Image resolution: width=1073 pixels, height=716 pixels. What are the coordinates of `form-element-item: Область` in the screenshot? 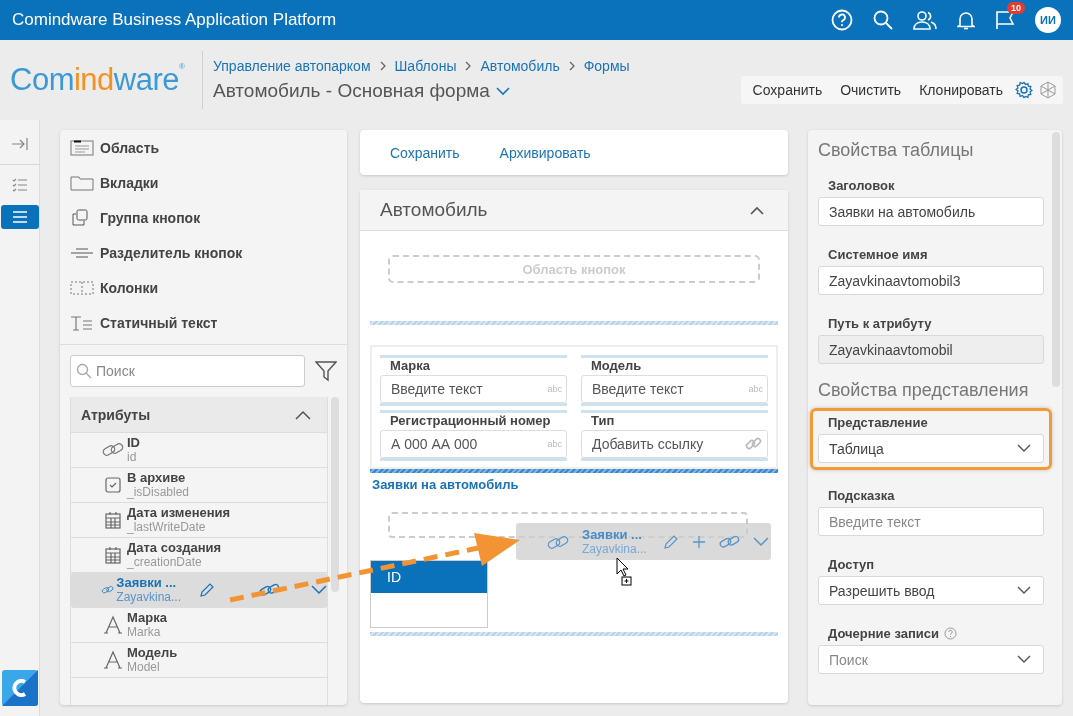 It's located at (203, 147).